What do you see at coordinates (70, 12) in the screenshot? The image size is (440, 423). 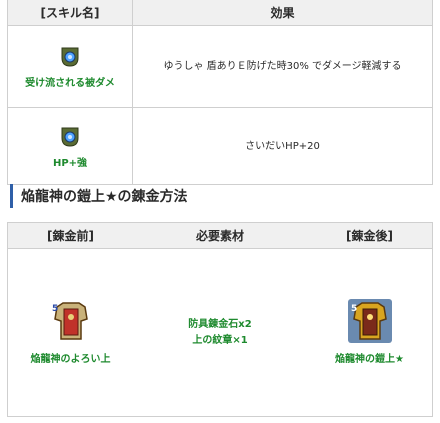 I see `header-skill: [スキル名]` at bounding box center [70, 12].